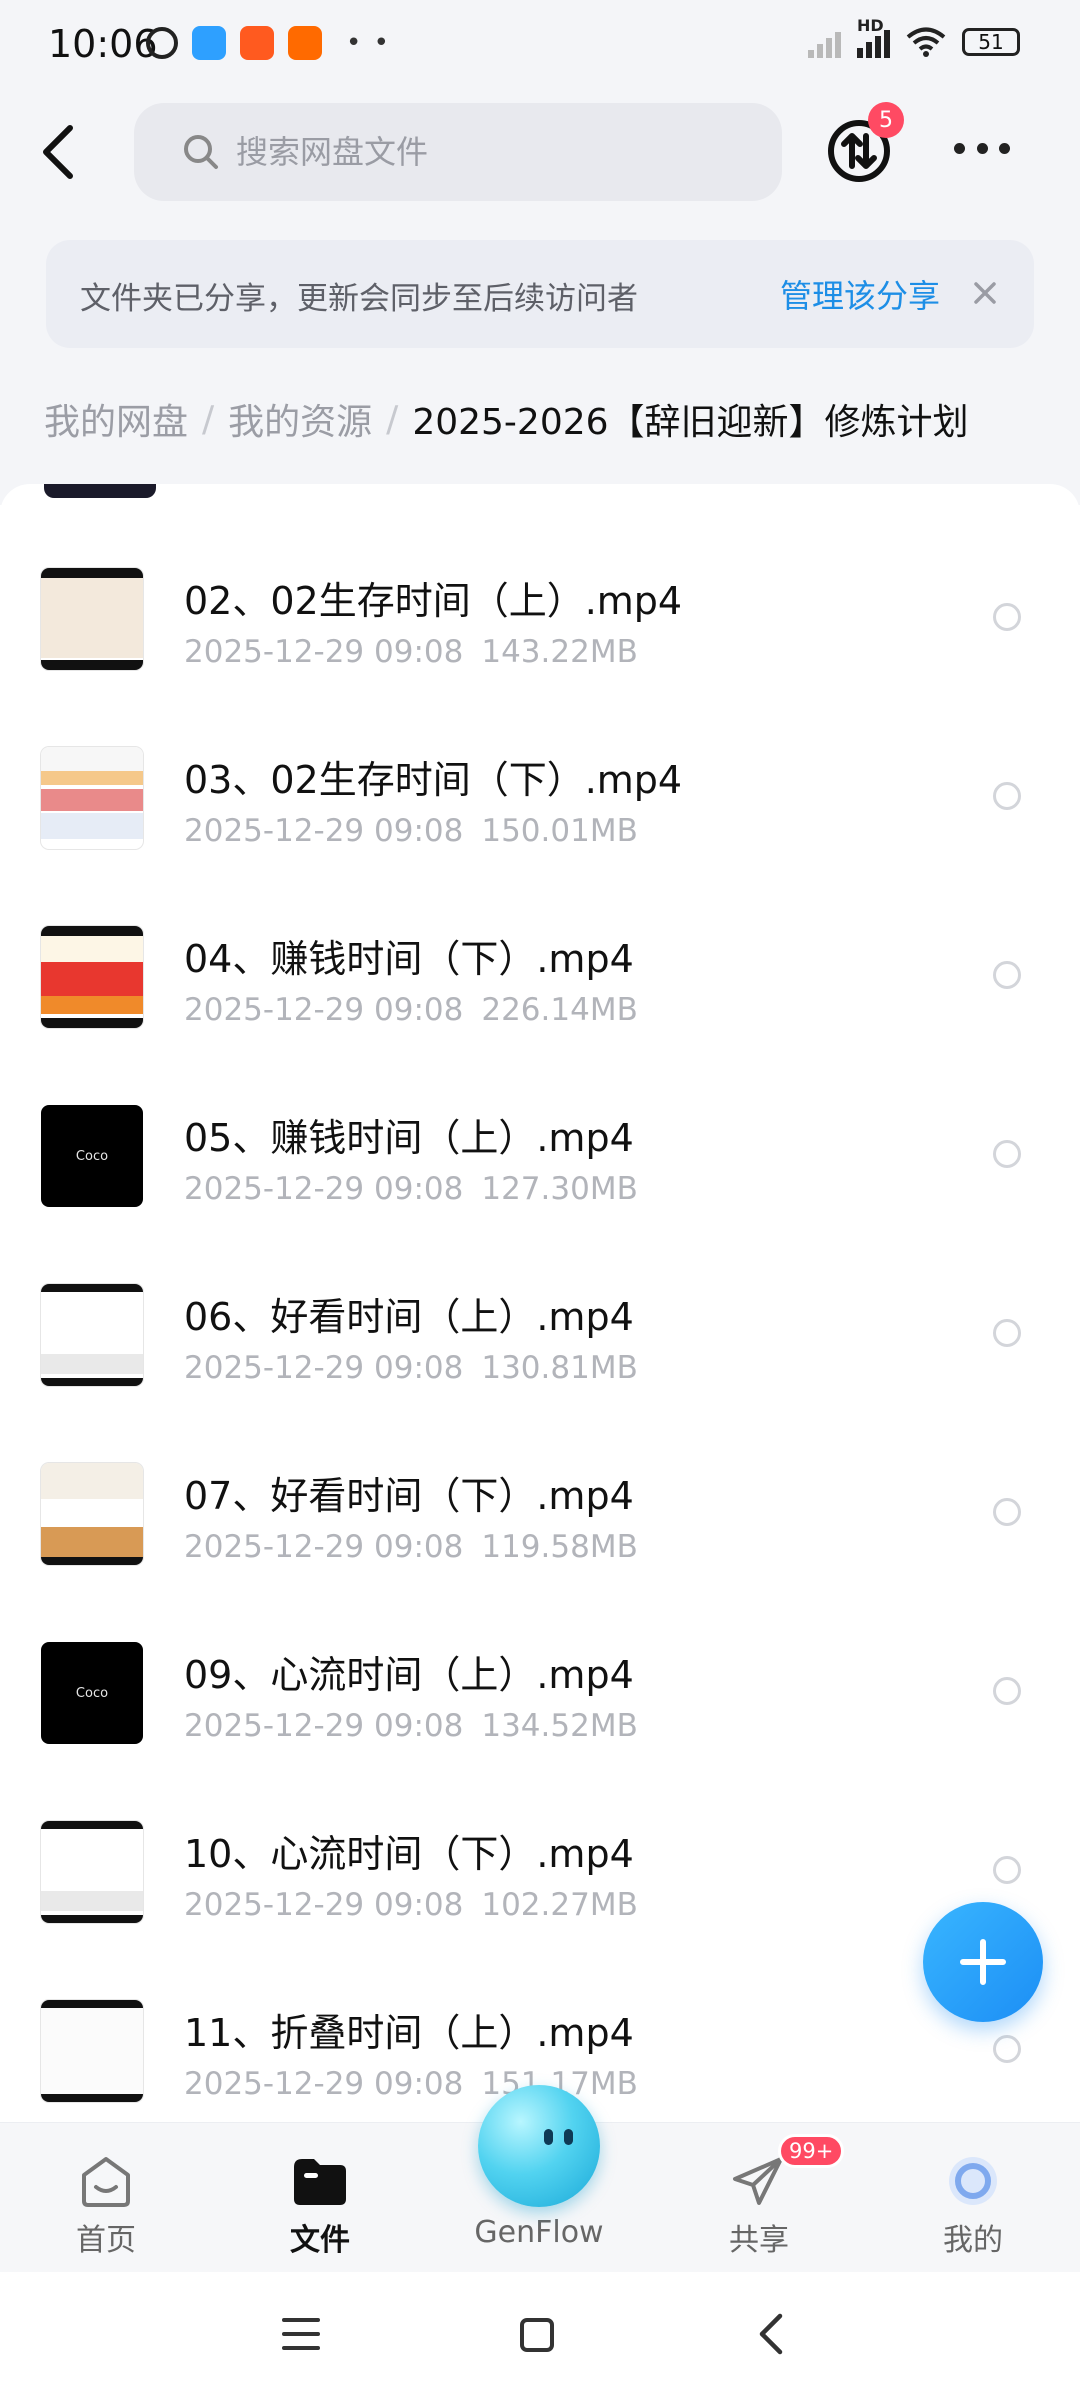  I want to click on manage-share-link: 管理该分享, so click(860, 294).